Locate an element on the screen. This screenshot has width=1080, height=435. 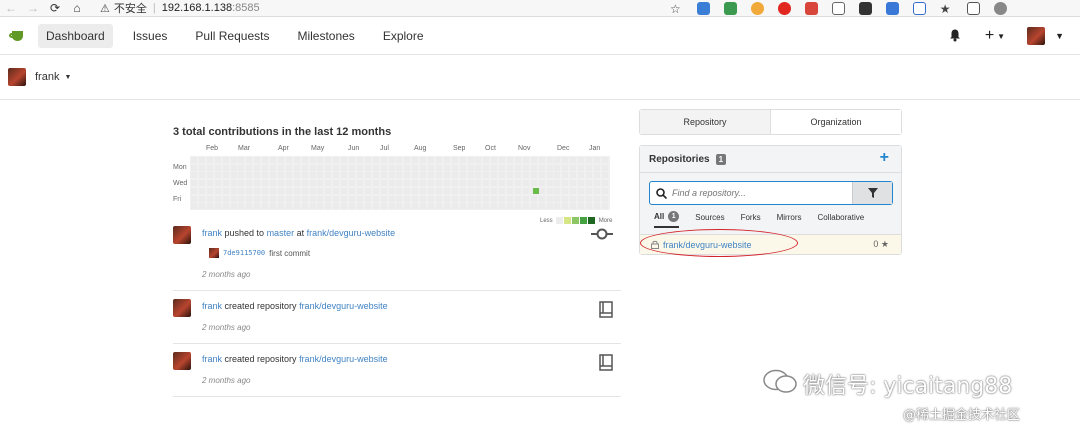
favorite-star-icon: ☆ is located at coordinates (675, 9).